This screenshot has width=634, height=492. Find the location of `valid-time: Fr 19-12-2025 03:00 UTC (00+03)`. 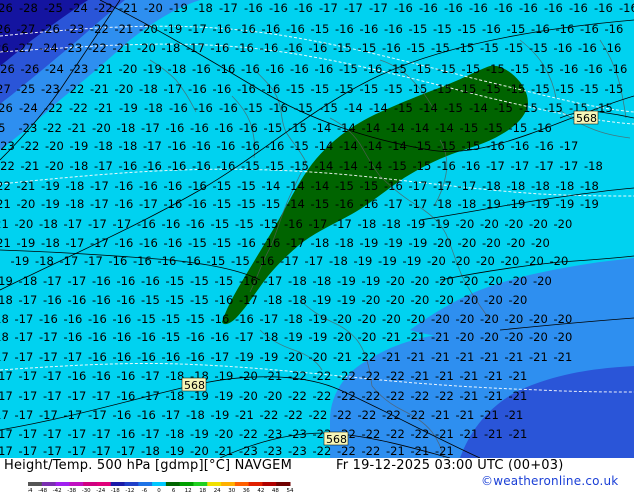

valid-time: Fr 19-12-2025 03:00 UTC (00+03) is located at coordinates (450, 465).